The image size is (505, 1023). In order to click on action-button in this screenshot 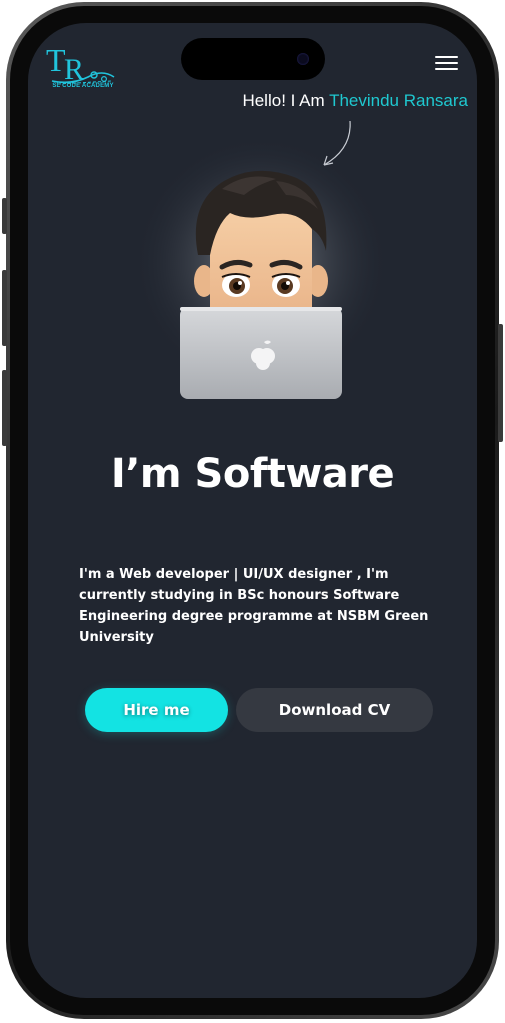, I will do `click(4, 216)`.